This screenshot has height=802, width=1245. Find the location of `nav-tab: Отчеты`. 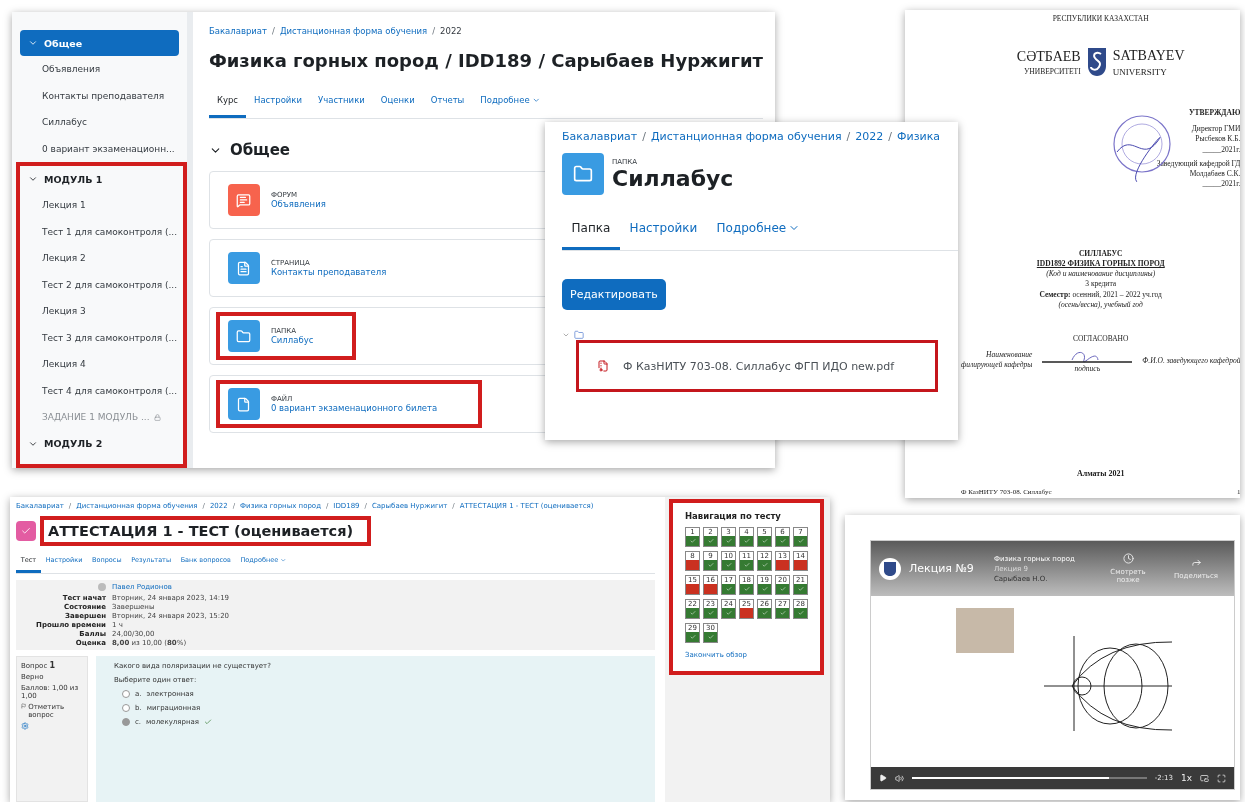

nav-tab: Отчеты is located at coordinates (447, 101).